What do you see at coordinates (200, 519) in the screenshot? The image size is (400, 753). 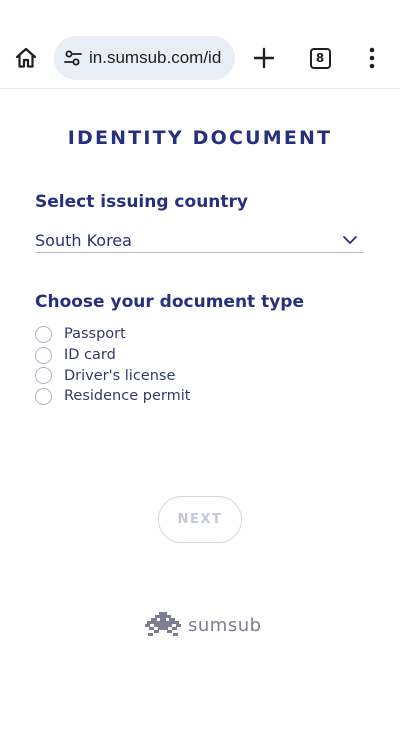 I see `next-button: NEXT` at bounding box center [200, 519].